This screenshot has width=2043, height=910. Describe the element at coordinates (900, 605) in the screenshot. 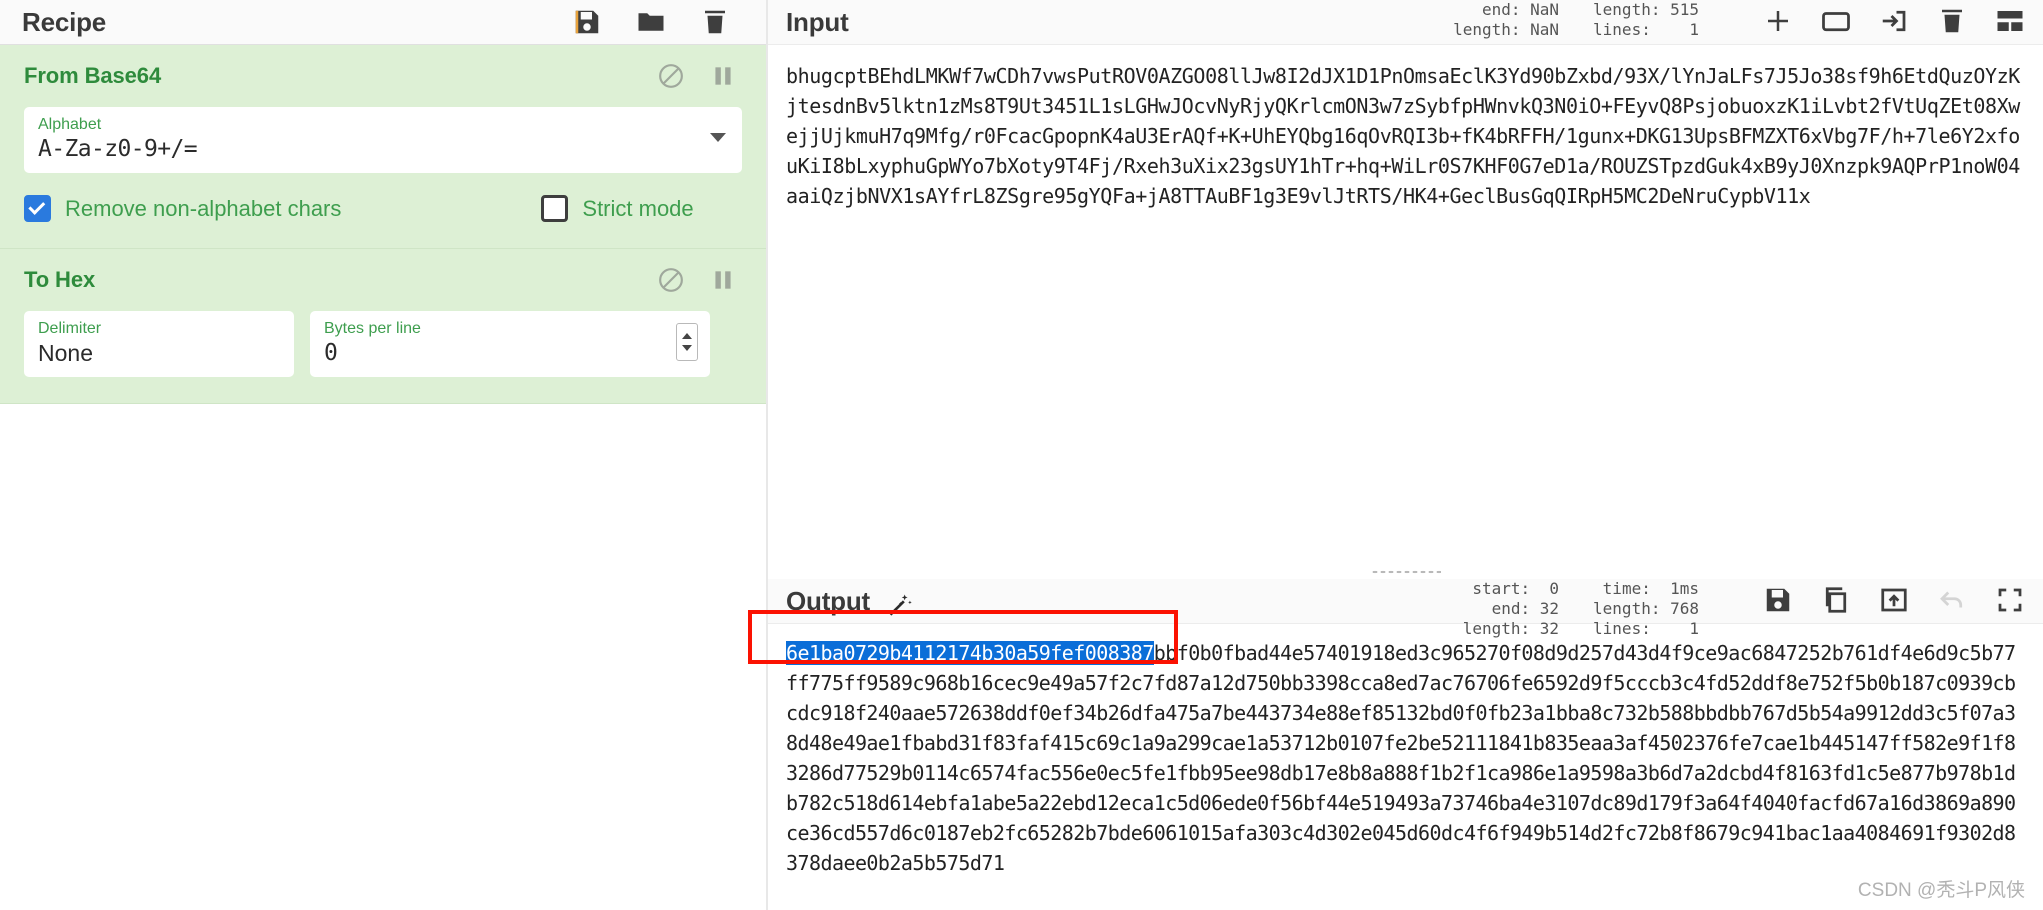

I see `magic-wand-icon` at that location.